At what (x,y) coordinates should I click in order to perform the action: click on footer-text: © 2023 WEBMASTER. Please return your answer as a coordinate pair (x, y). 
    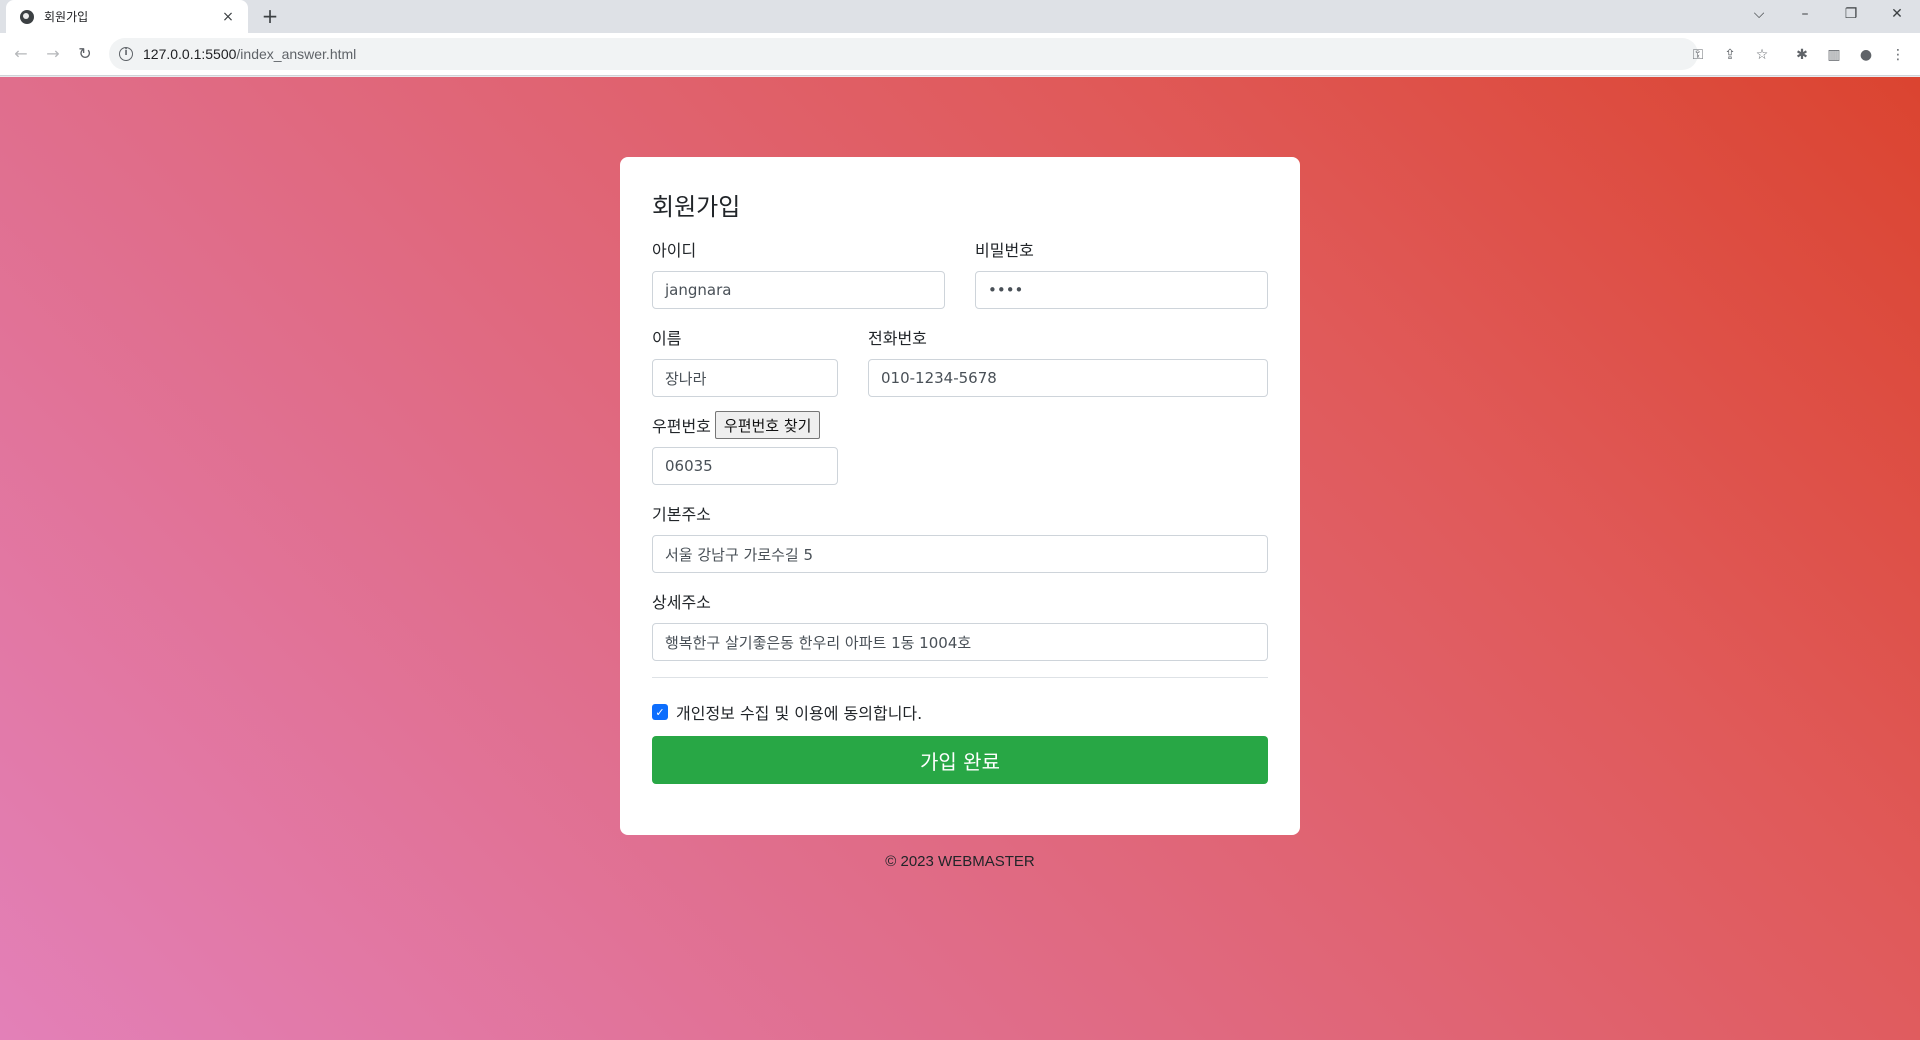
    Looking at the image, I should click on (960, 861).